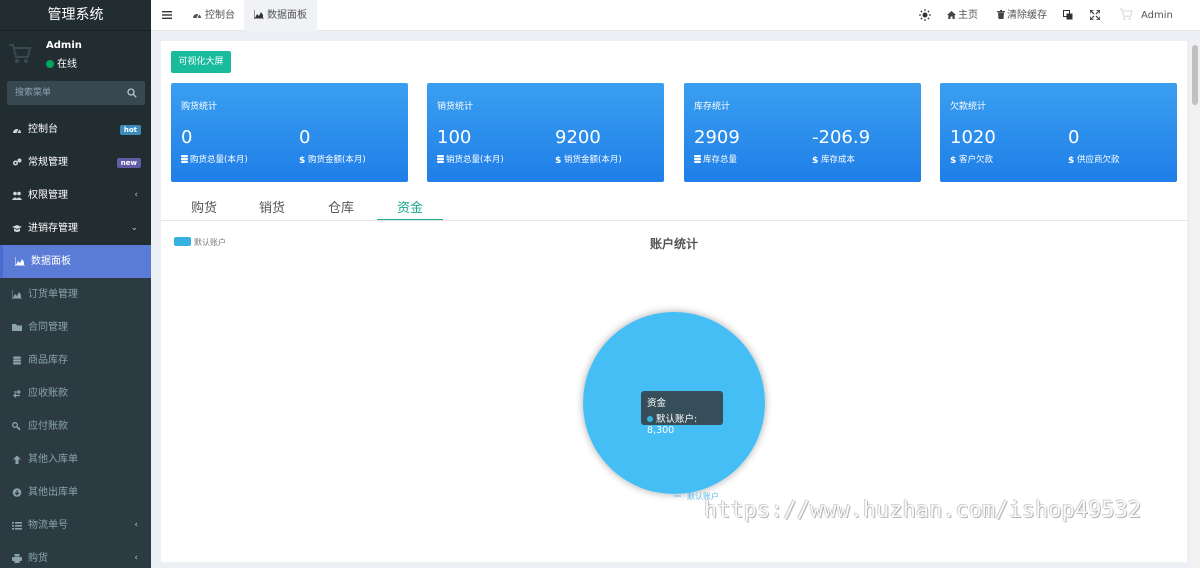  What do you see at coordinates (923, 510) in the screenshot?
I see `watermark-text: https://www.huzhan.com/ishop49532` at bounding box center [923, 510].